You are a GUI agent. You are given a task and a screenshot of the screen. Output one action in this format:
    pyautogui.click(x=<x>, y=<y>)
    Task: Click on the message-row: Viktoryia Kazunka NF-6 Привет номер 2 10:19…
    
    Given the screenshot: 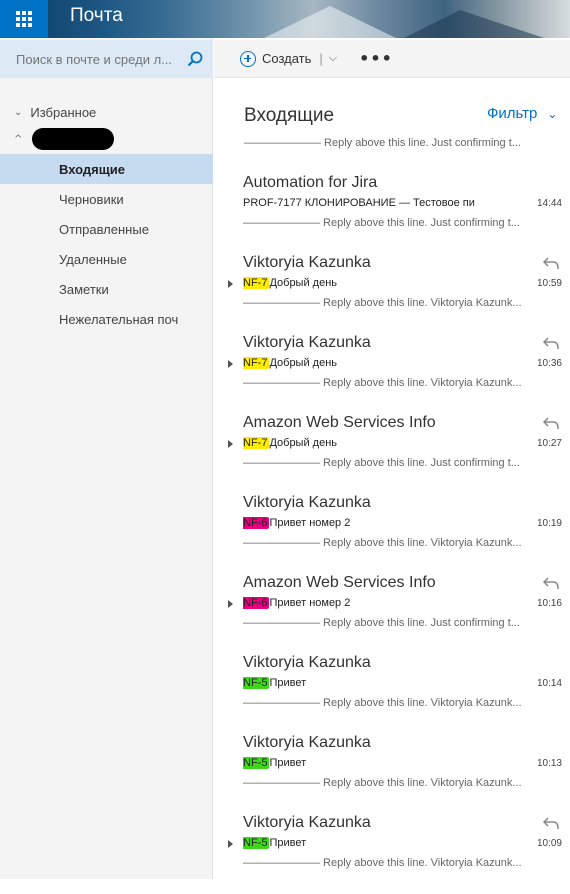 What is the action you would take?
    pyautogui.click(x=392, y=534)
    